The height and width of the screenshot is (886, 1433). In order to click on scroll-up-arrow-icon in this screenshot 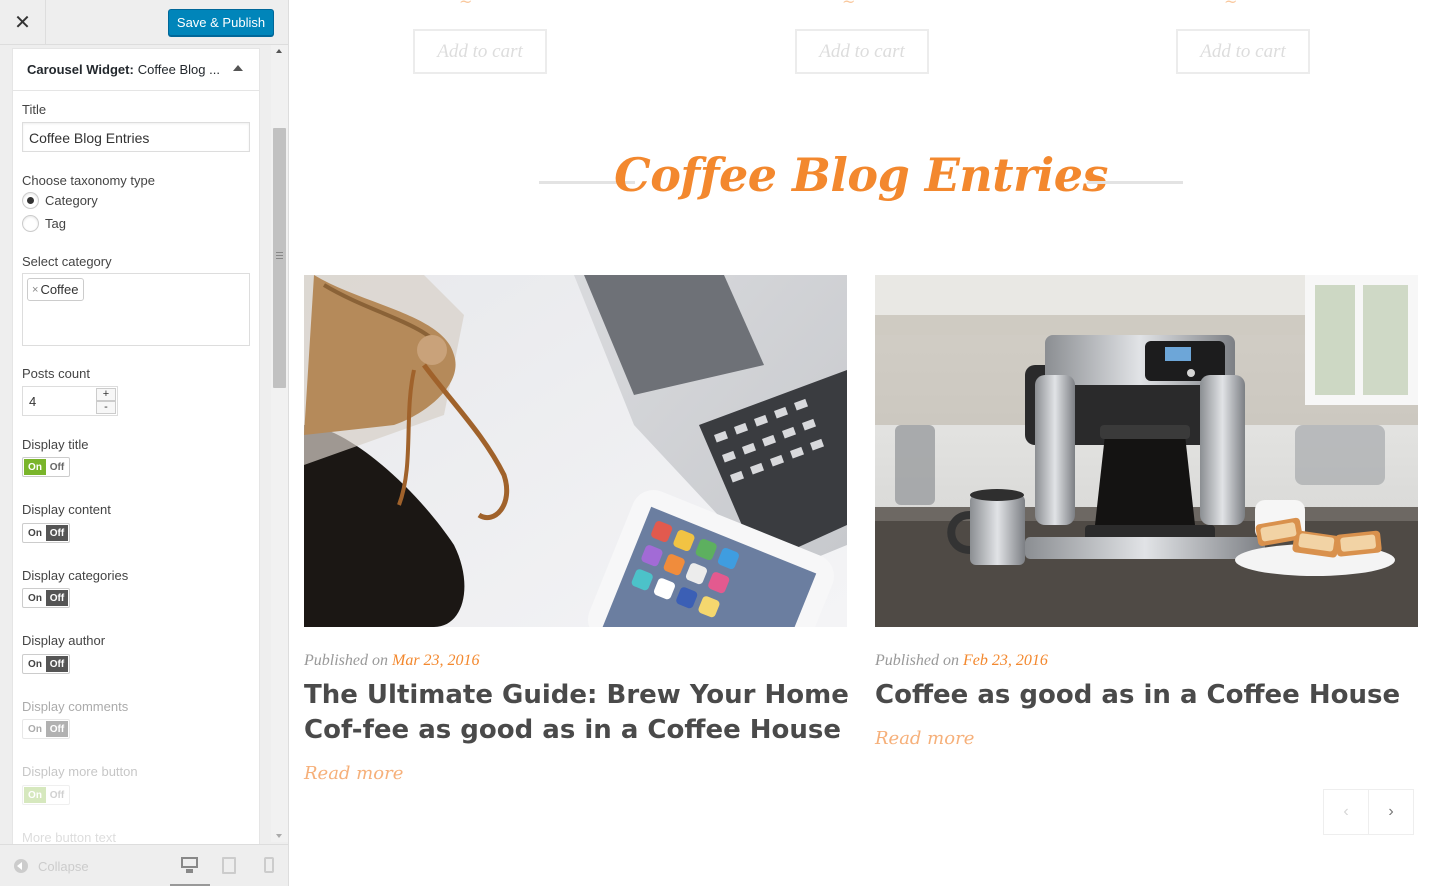, I will do `click(279, 51)`.